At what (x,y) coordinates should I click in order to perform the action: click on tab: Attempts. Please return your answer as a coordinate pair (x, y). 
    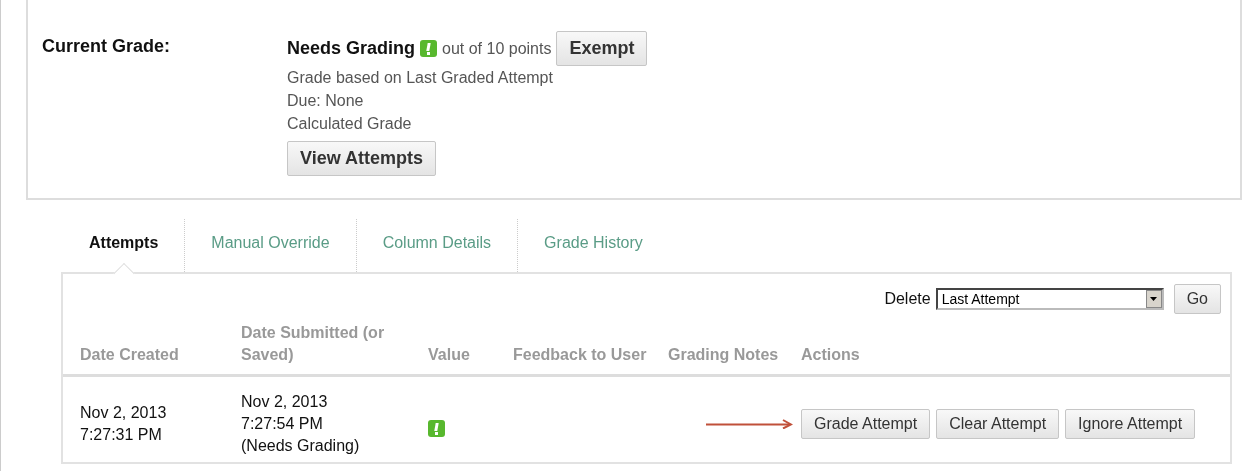
    Looking at the image, I should click on (124, 245).